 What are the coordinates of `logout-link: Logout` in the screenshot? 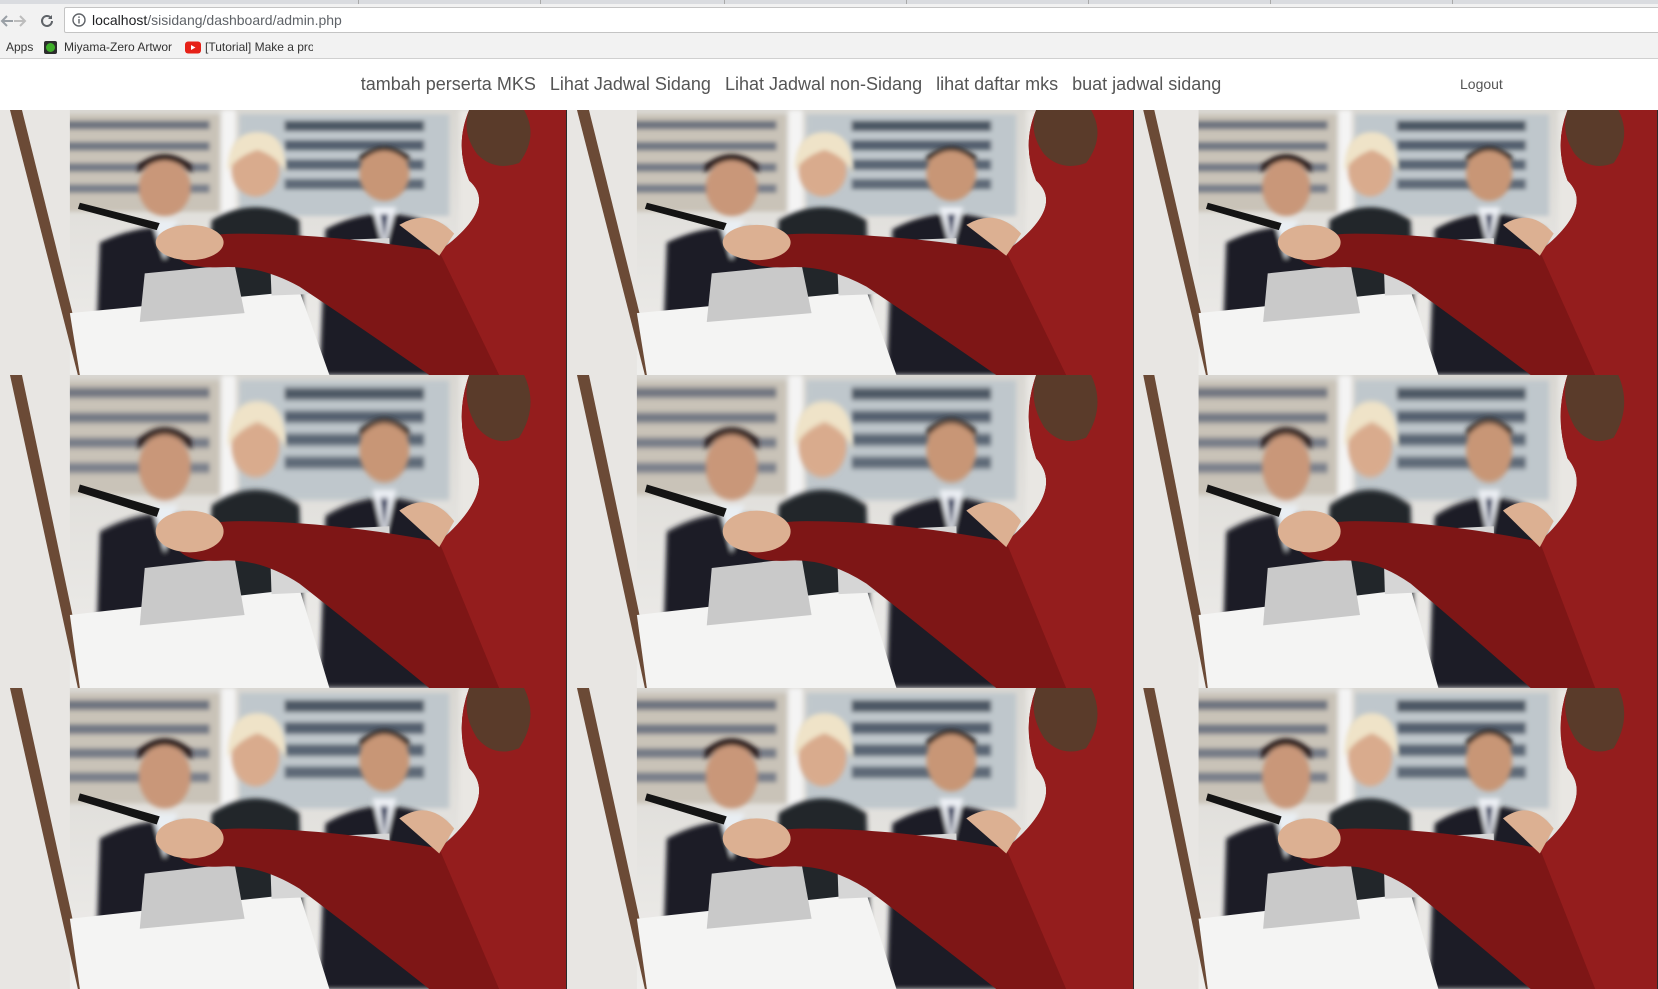 It's located at (1481, 84).